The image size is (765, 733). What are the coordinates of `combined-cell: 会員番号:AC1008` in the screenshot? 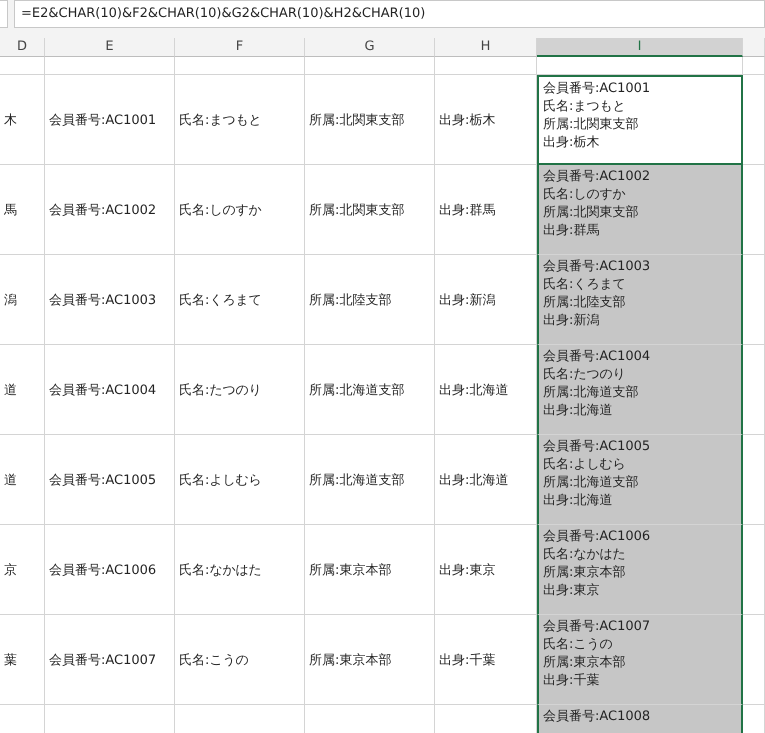 It's located at (640, 719).